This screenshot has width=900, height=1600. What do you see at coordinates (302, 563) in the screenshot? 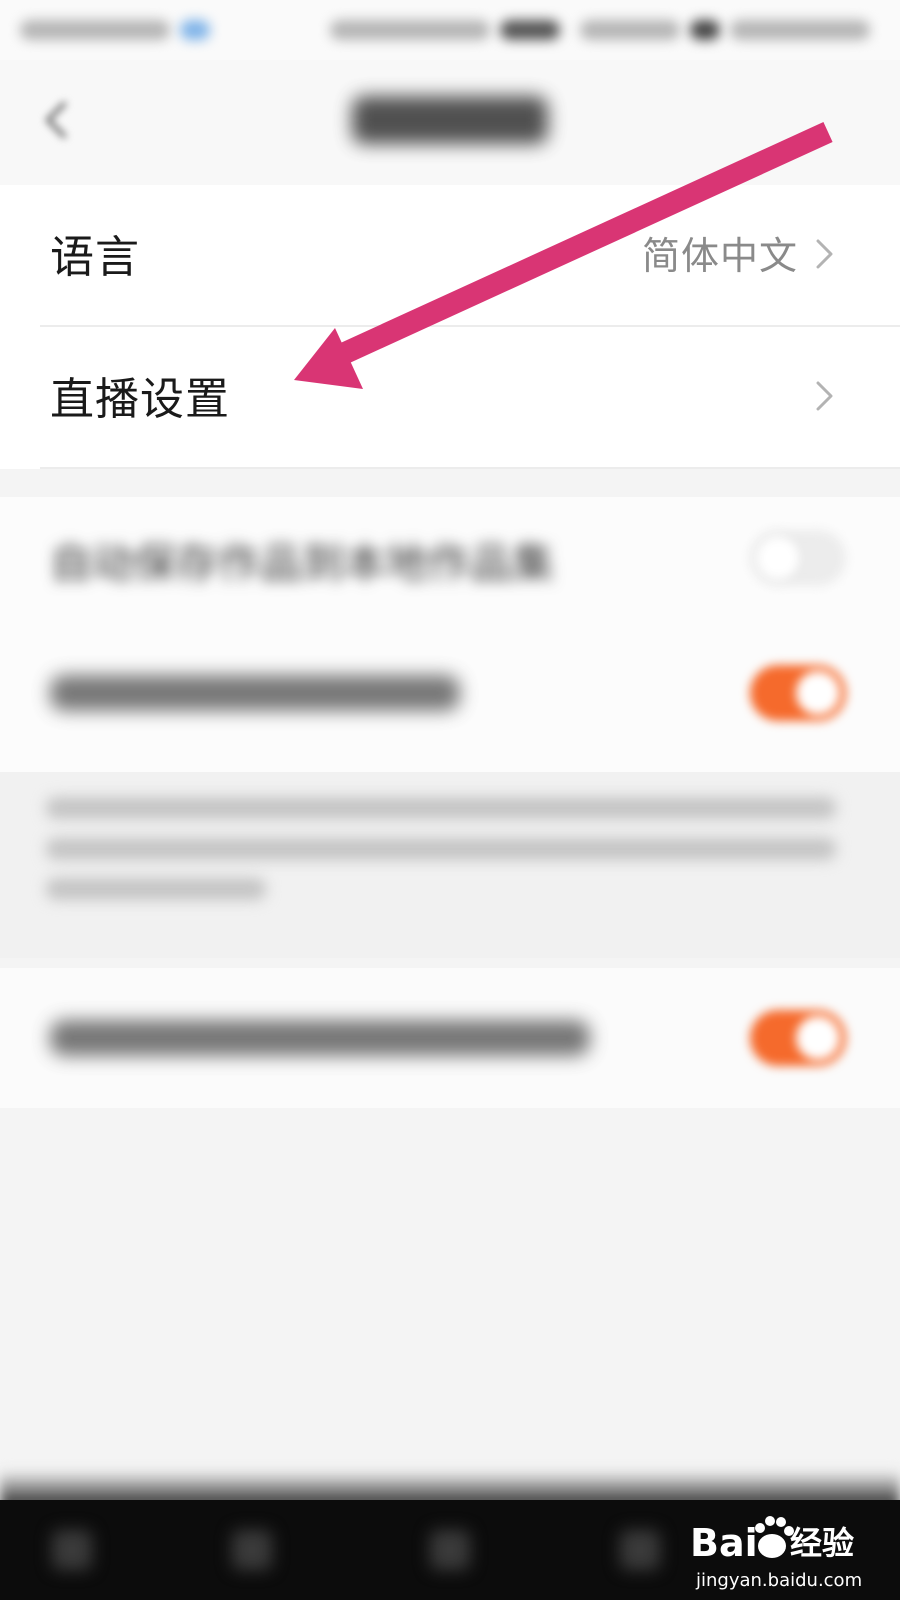
I see `auto-save-label: 自动保存作品到本地作品集` at bounding box center [302, 563].